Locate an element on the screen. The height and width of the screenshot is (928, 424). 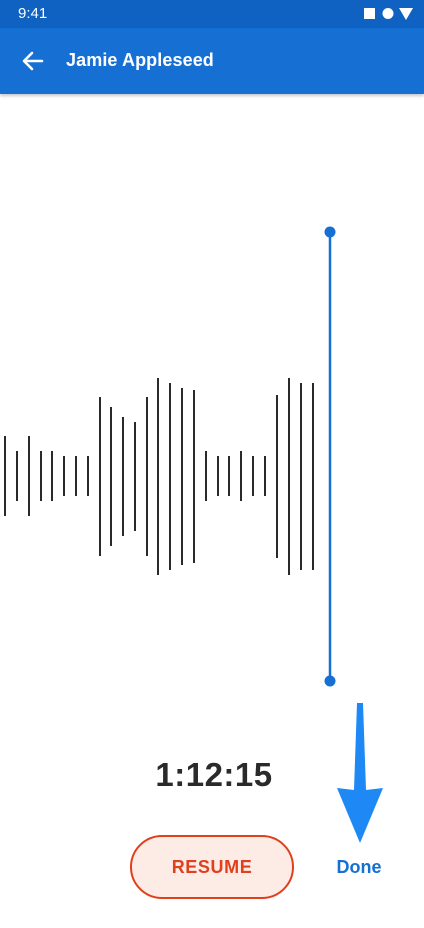
arrow-down-icon is located at coordinates (360, 773).